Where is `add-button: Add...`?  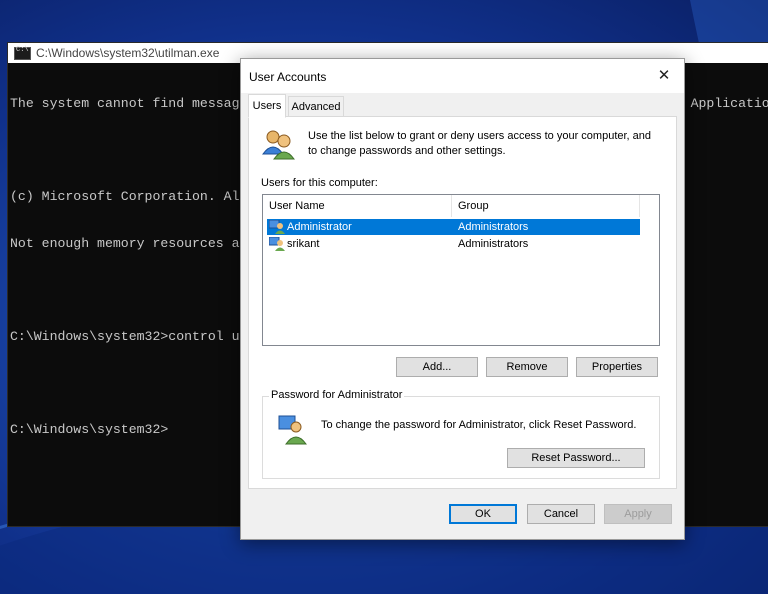
add-button: Add... is located at coordinates (437, 367).